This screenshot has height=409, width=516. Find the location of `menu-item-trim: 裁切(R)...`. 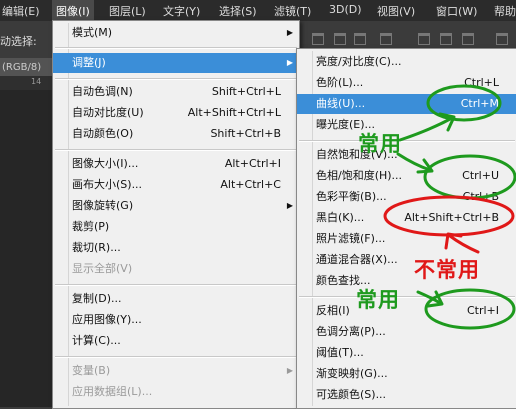

menu-item-trim: 裁切(R)... is located at coordinates (176, 248).